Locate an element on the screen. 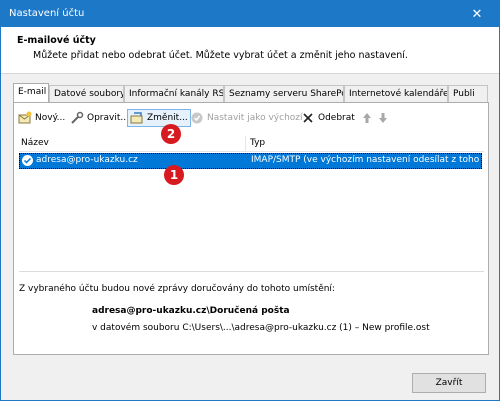  arrow-down-icon is located at coordinates (383, 118).